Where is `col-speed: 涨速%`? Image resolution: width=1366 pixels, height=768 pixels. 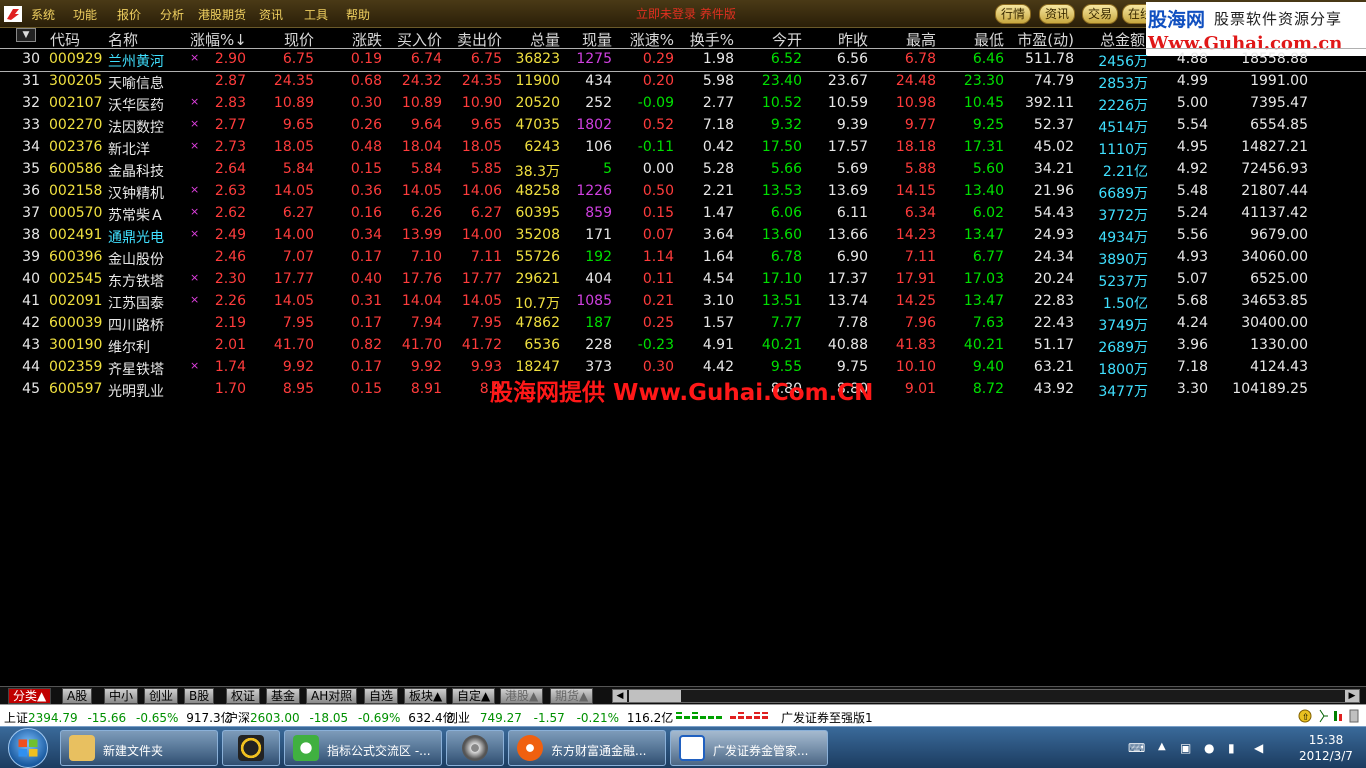 col-speed: 涨速% is located at coordinates (647, 39).